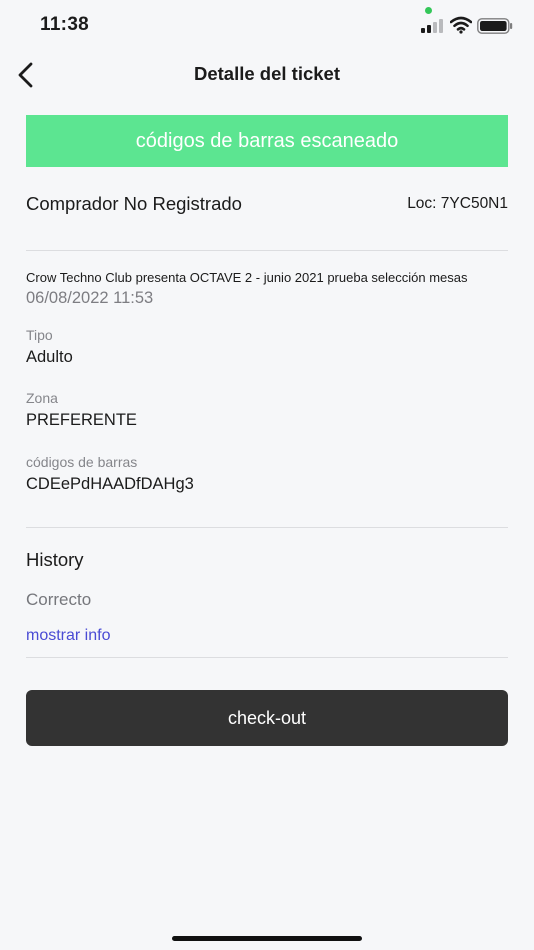 This screenshot has height=950, width=534. Describe the element at coordinates (39, 335) in the screenshot. I see `type-label: Tipo` at that location.